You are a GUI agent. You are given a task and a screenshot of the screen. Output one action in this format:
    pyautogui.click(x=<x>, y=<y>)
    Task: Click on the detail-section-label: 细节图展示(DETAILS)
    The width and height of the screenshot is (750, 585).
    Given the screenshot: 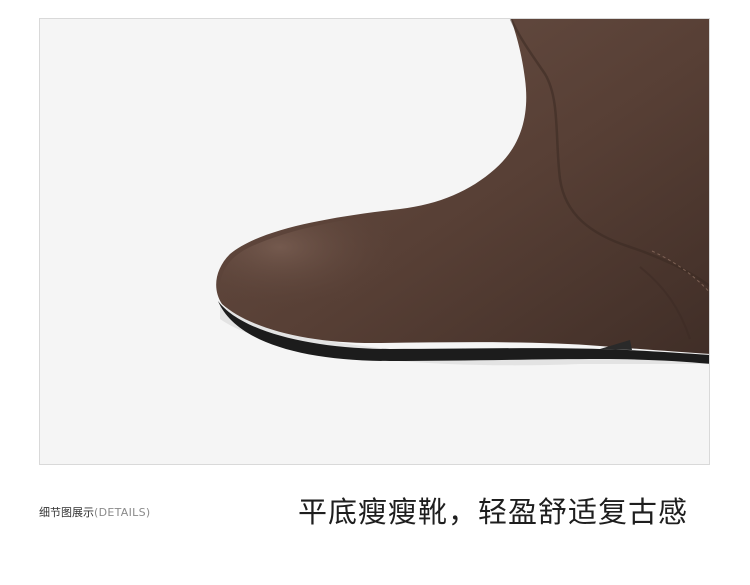 What is the action you would take?
    pyautogui.click(x=94, y=513)
    